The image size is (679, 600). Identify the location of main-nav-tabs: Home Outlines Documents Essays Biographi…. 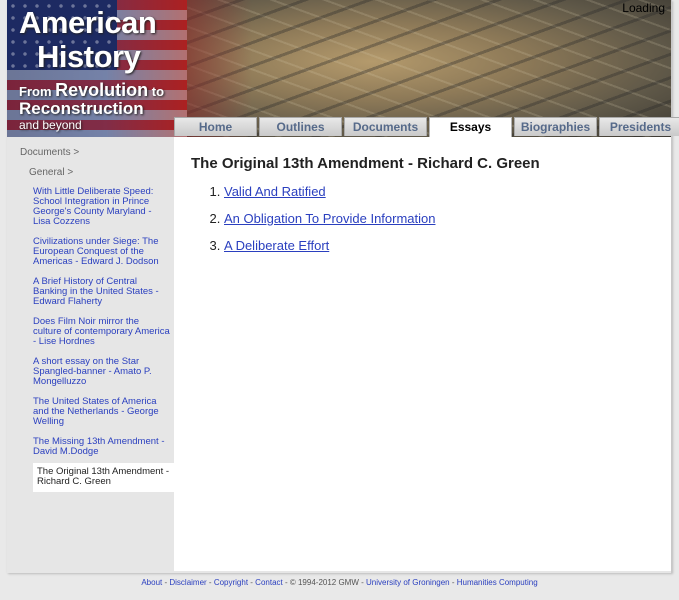
(426, 127).